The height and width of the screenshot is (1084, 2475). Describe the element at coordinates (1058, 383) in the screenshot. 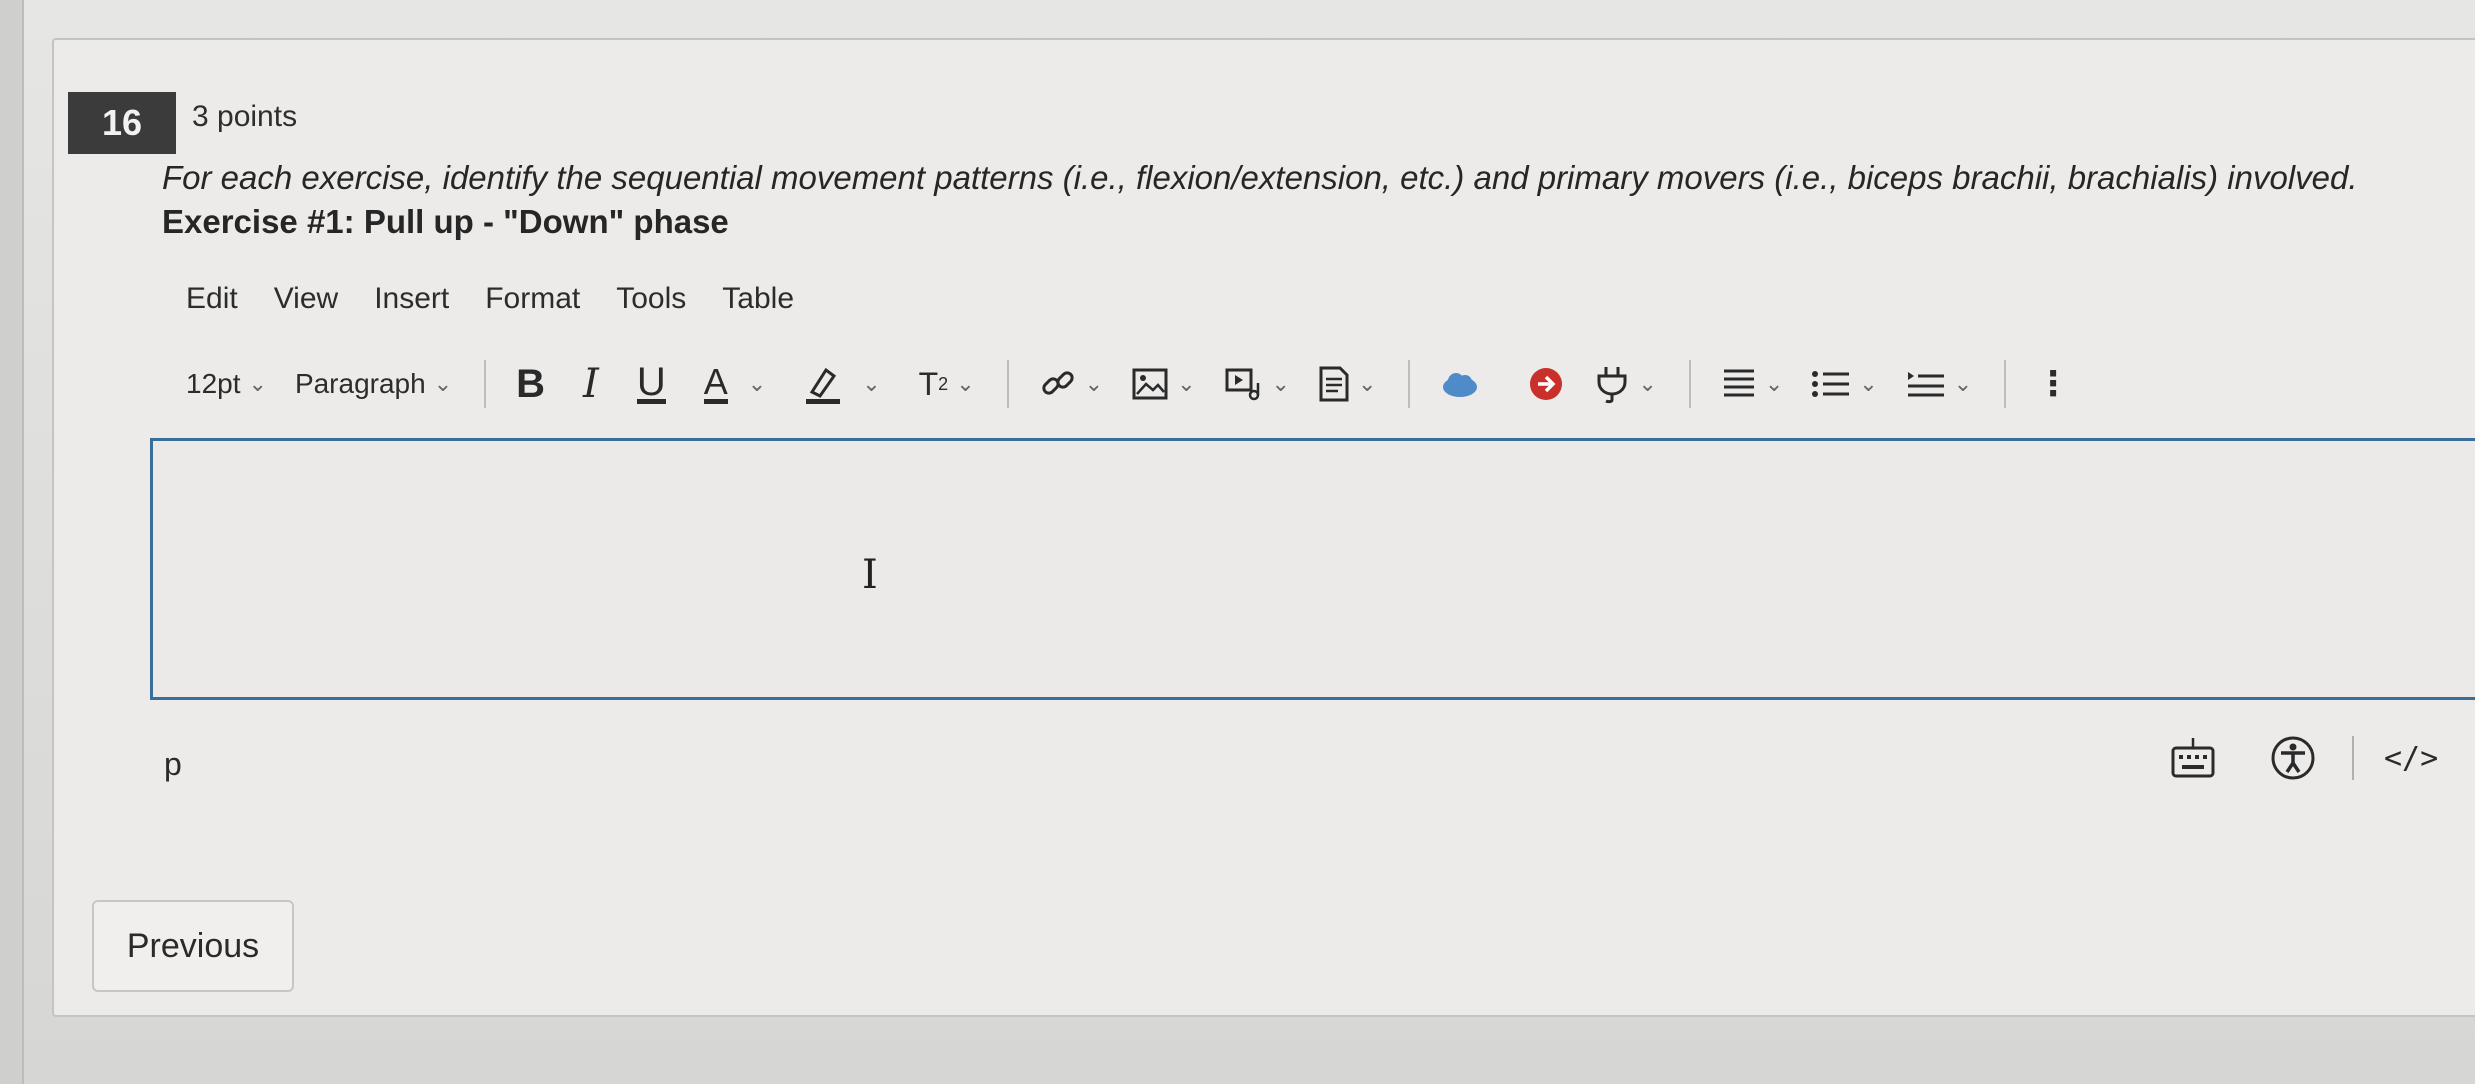

I see `link-icon` at that location.